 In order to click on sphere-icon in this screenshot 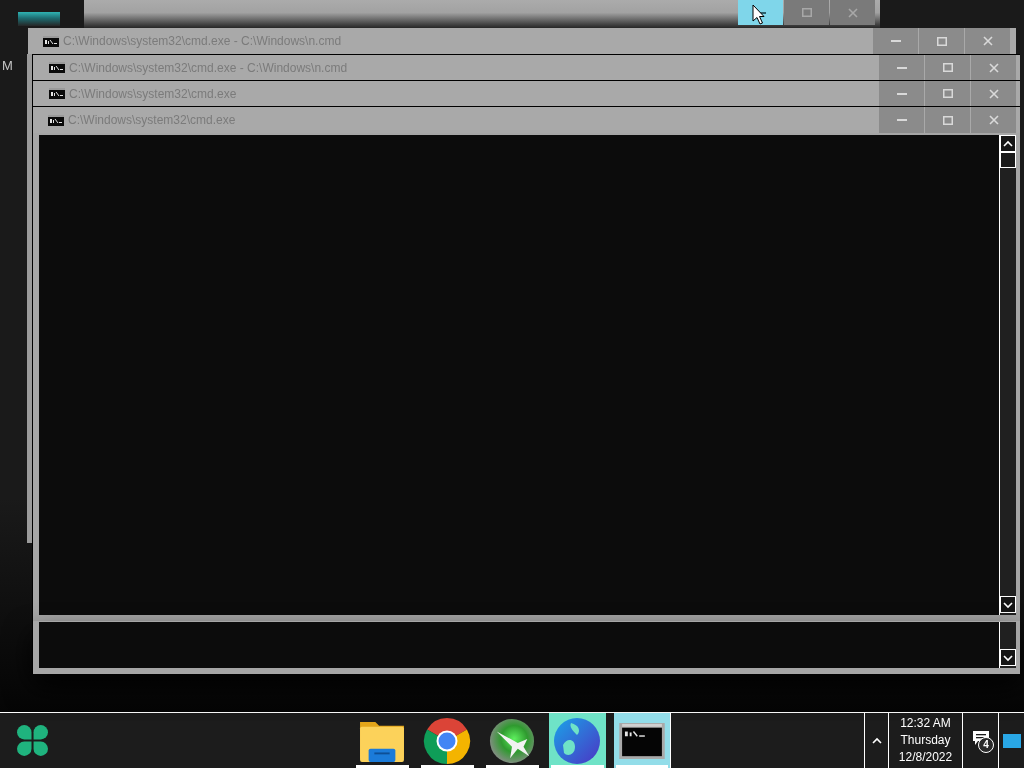, I will do `click(577, 740)`.